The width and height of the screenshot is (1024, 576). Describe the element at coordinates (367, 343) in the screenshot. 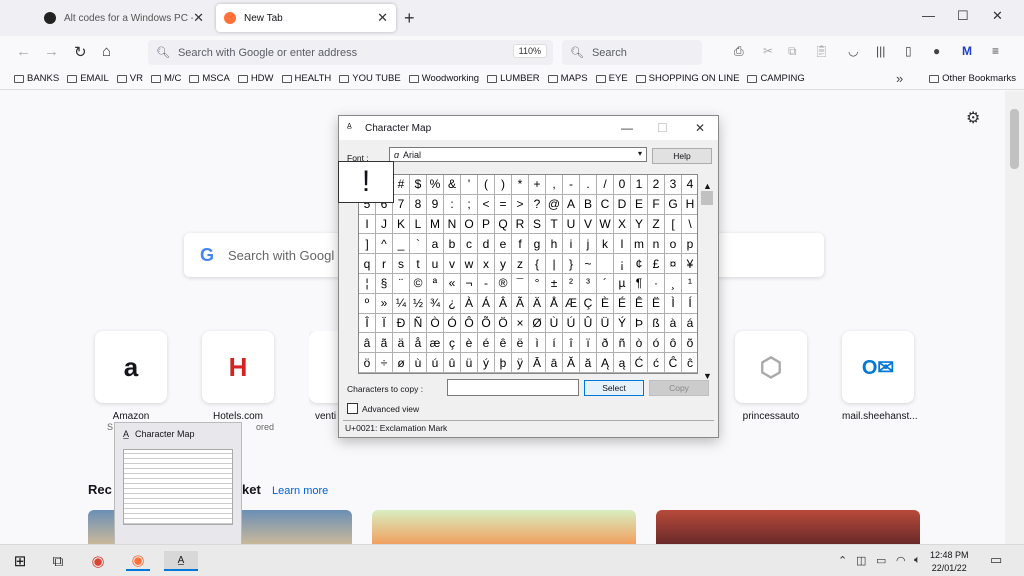

I see `character-cell: â` at that location.